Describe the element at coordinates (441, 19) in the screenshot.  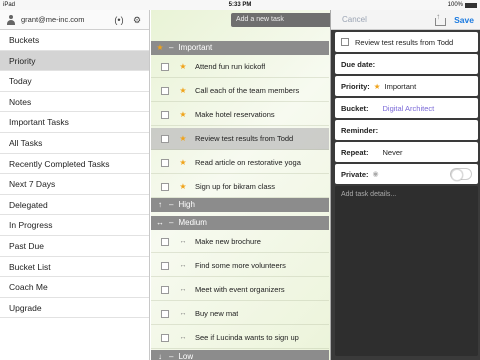
I see `share-icon` at that location.